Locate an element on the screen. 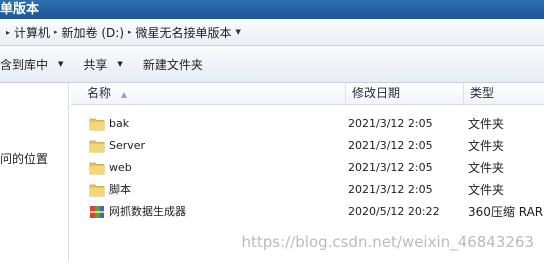 The image size is (544, 261). share-button: 共享 ▼ is located at coordinates (102, 64).